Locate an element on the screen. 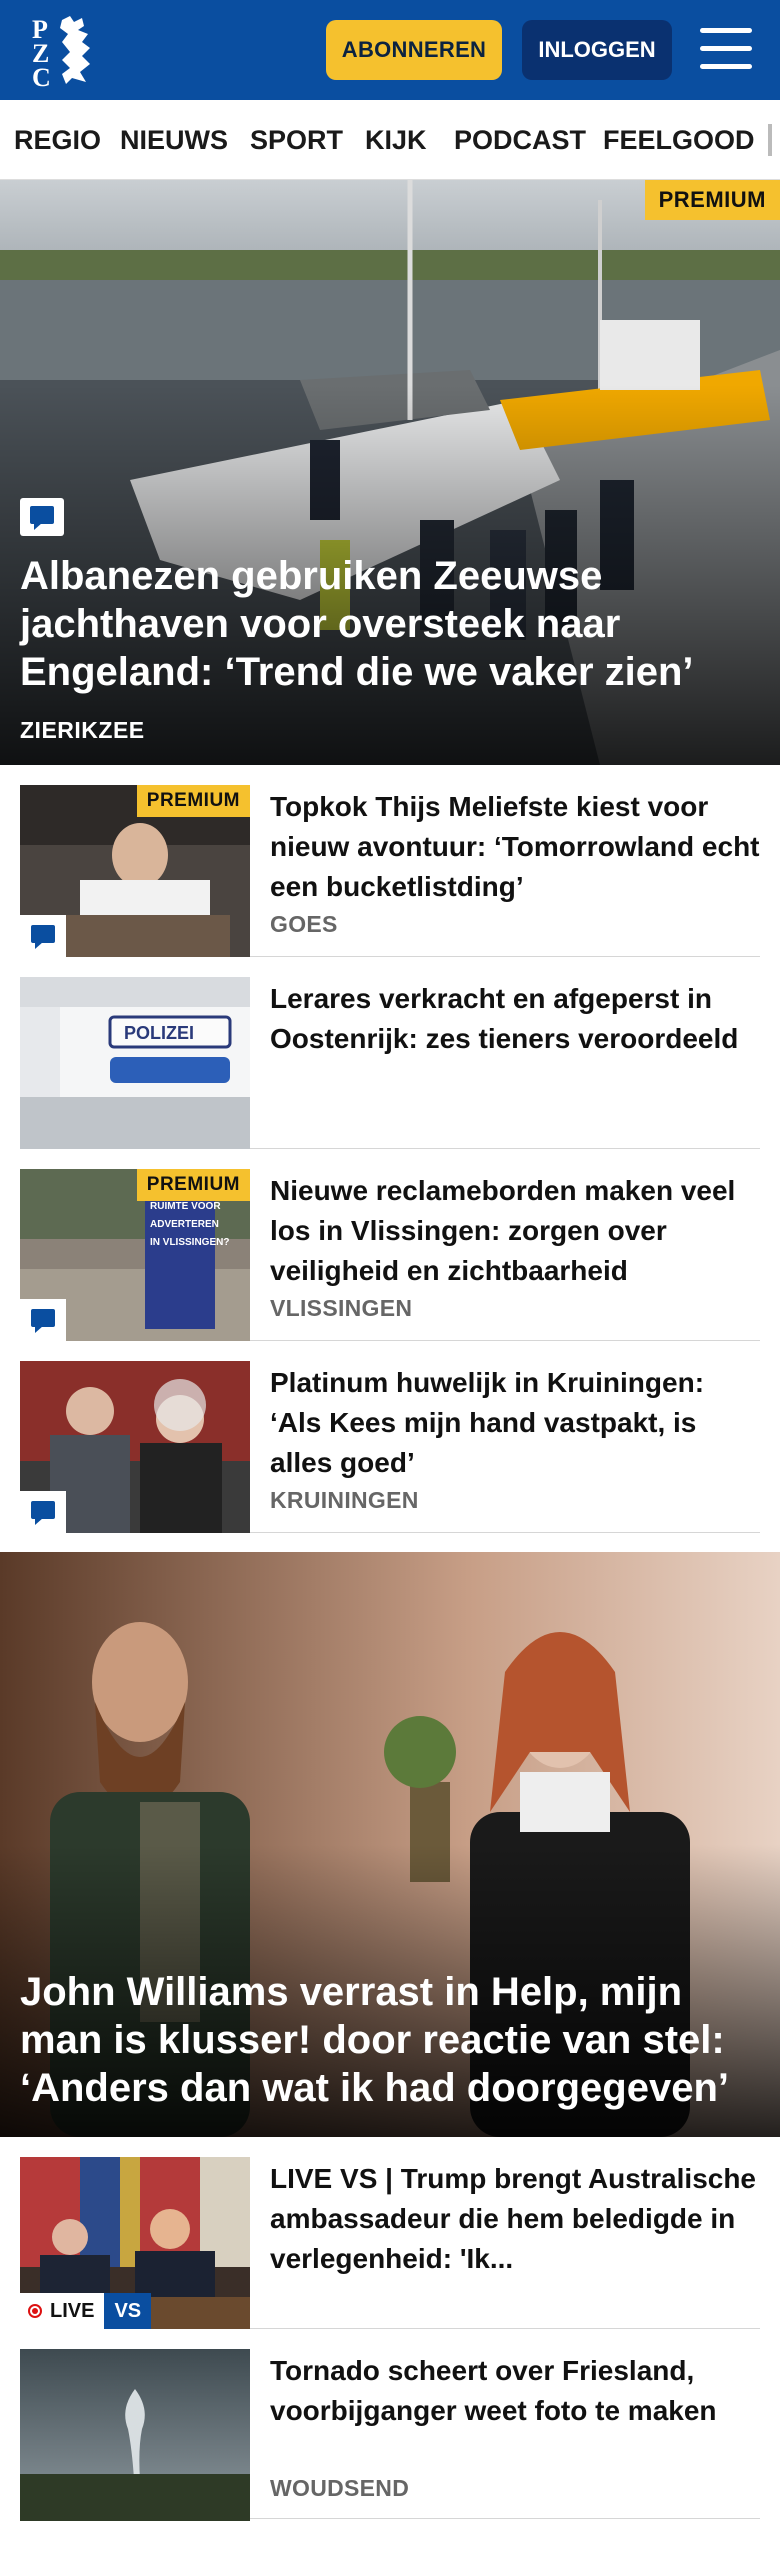  svg-text: POLIZEI is located at coordinates (159, 1033).